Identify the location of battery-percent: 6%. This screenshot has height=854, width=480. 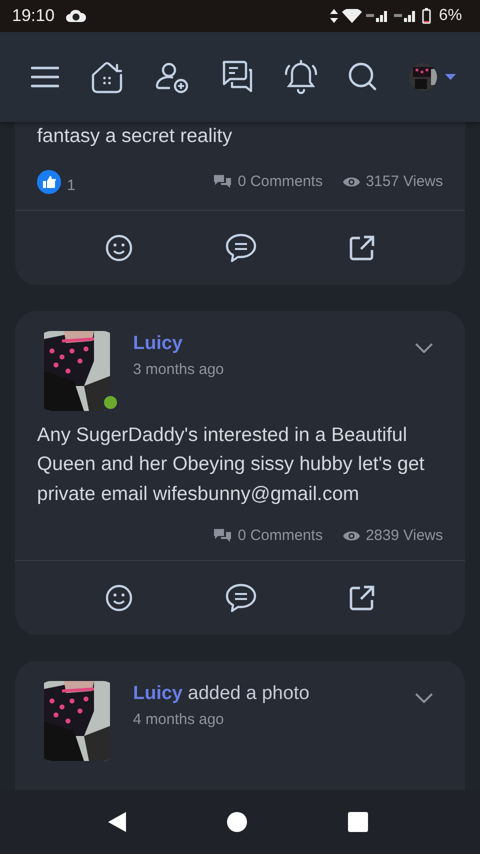
(450, 16).